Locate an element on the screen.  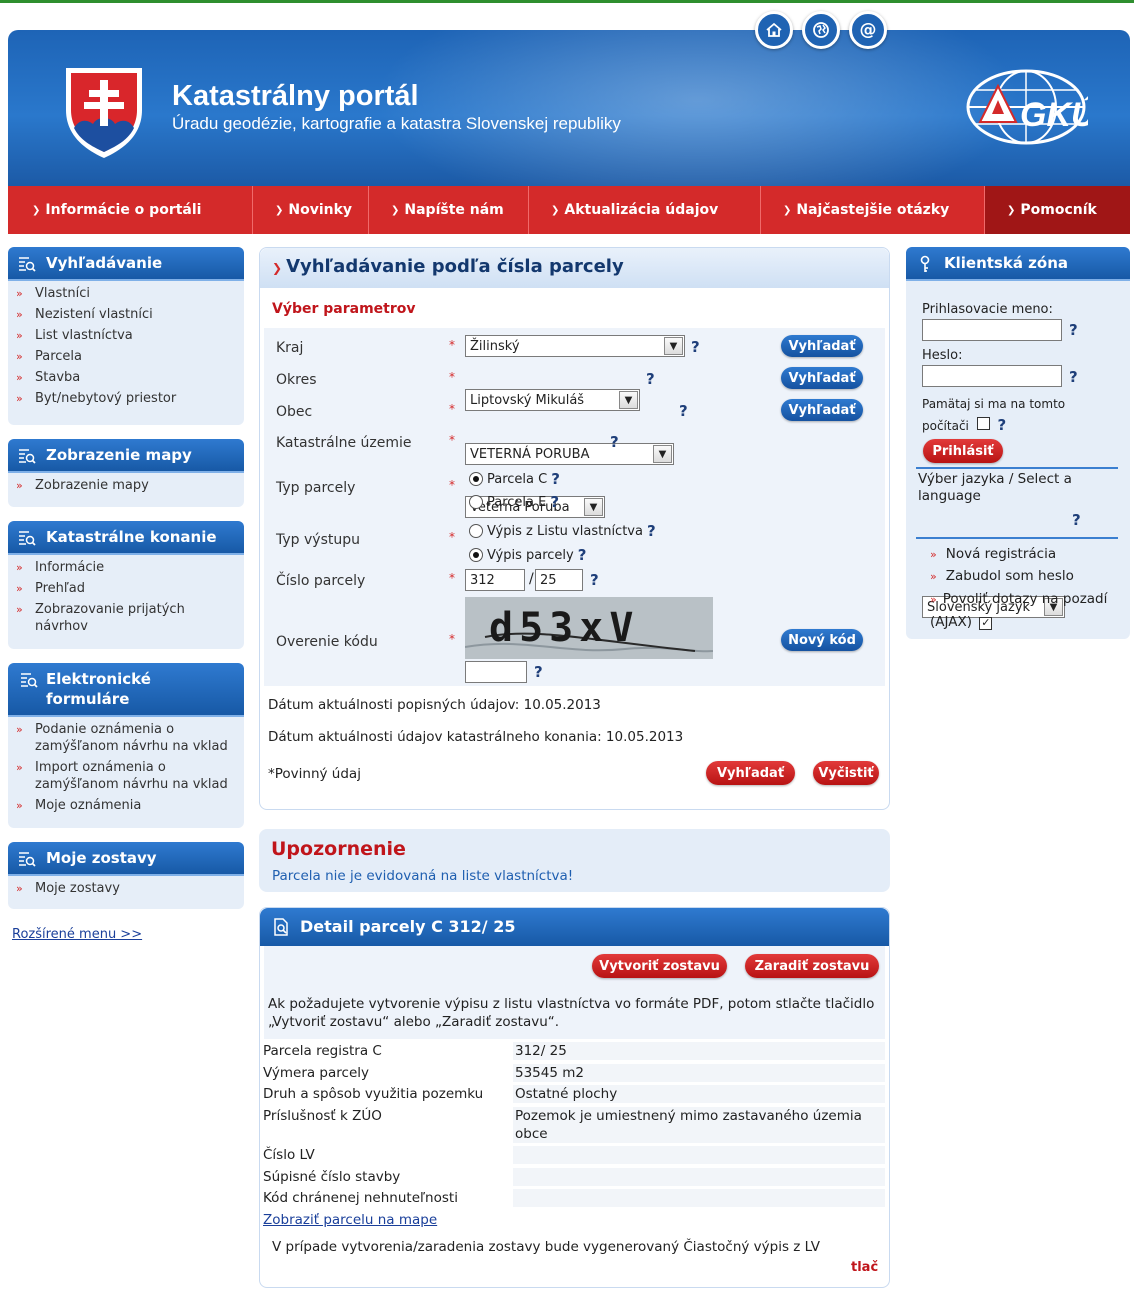
obec-help: ? is located at coordinates (683, 411).